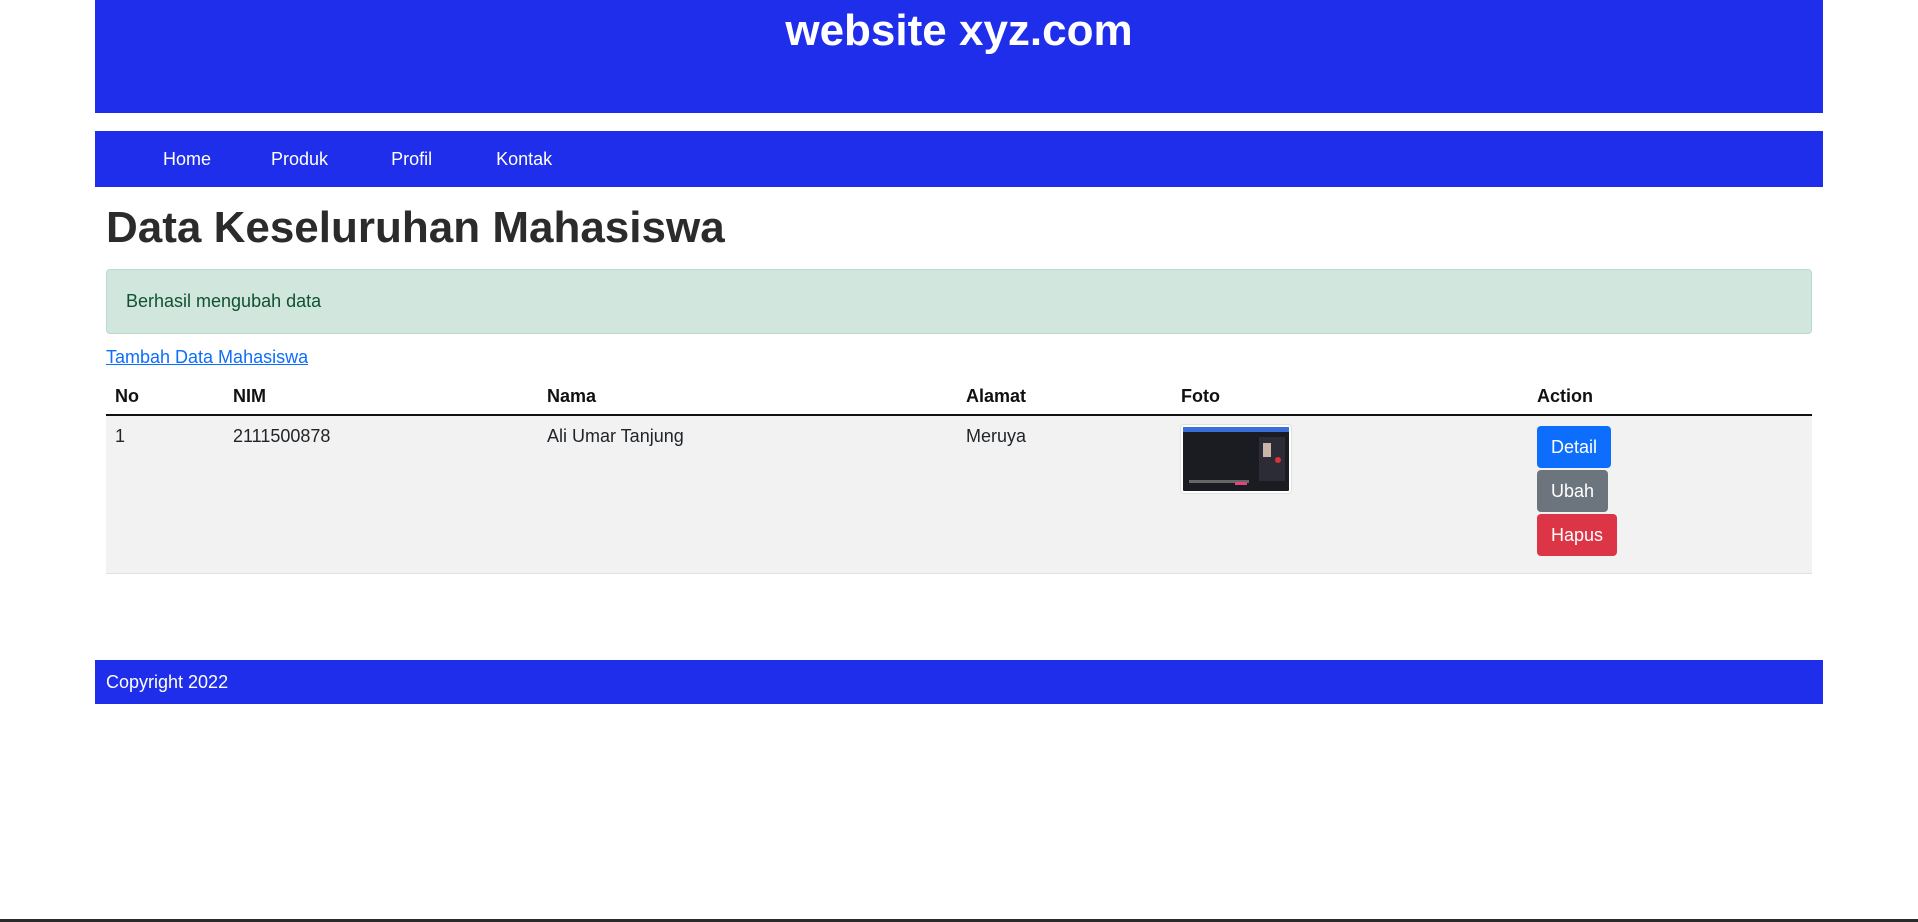  I want to click on nav-item-home: Home, so click(187, 159).